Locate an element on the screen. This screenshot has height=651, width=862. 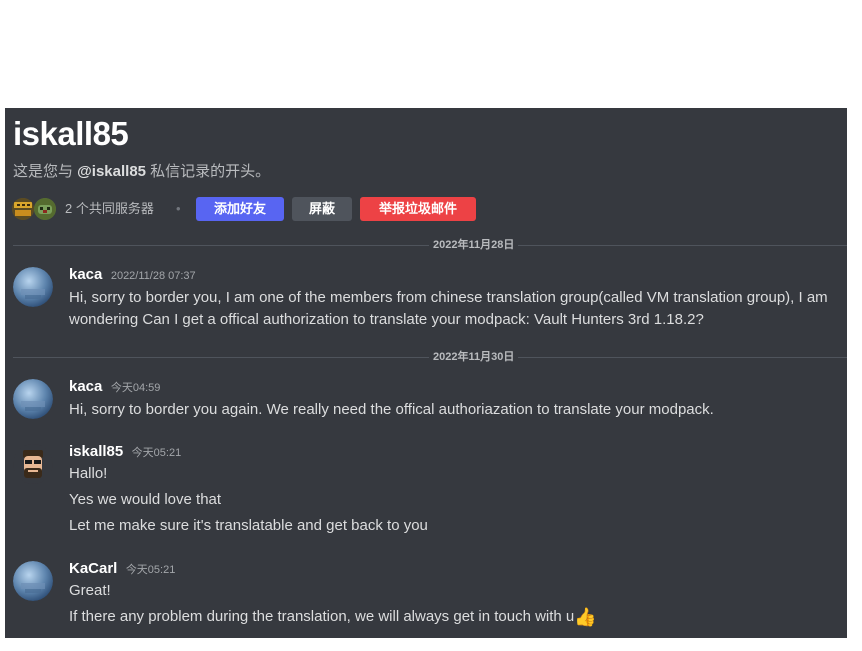
mutual-servers-link: 2 个共同服务器 is located at coordinates (109, 209).